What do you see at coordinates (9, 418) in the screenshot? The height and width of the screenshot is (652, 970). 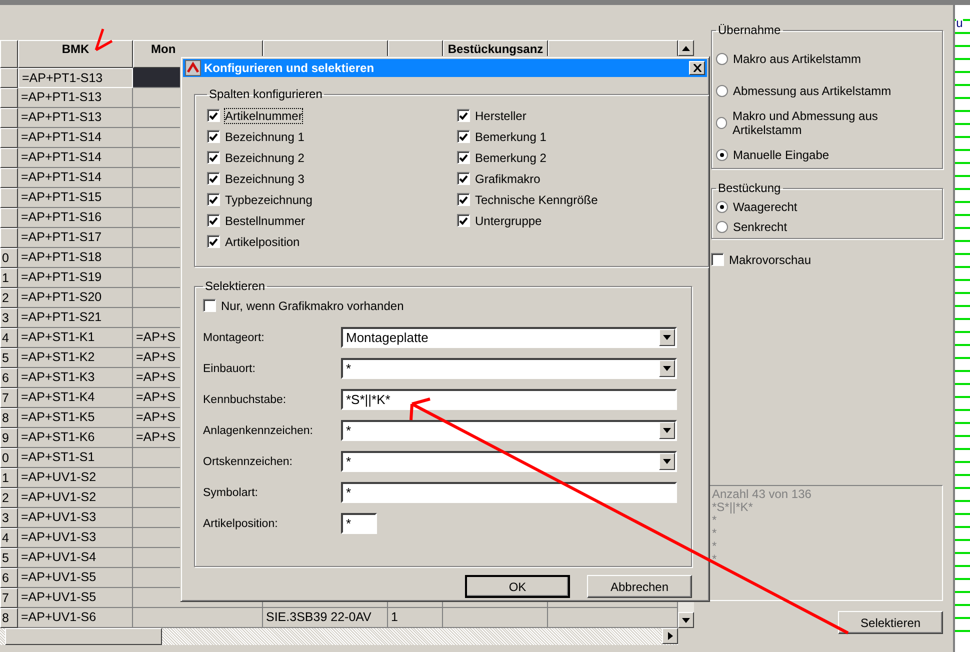 I see `row-header: 8` at bounding box center [9, 418].